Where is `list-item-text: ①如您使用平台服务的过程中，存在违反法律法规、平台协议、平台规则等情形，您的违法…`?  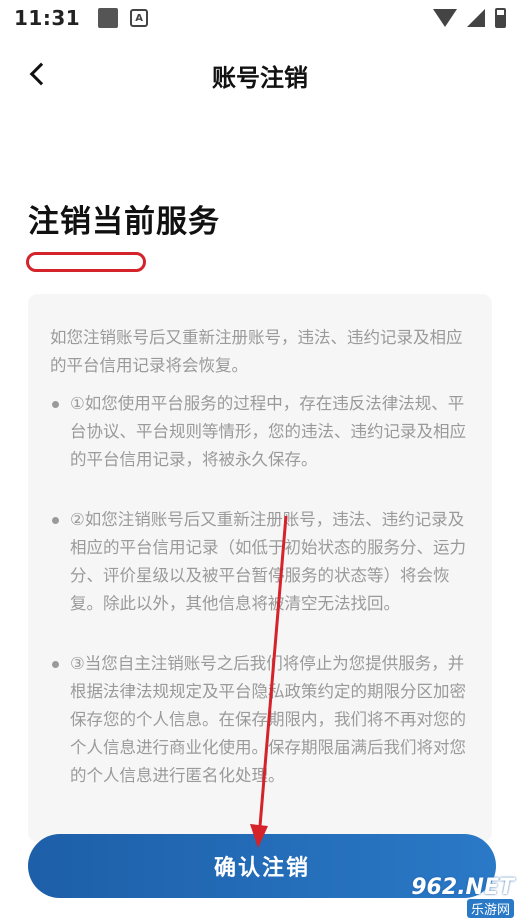
list-item-text: ①如您使用平台服务的过程中，存在违反法律法规、平台协议、平台规则等情形，您的违法… is located at coordinates (268, 431).